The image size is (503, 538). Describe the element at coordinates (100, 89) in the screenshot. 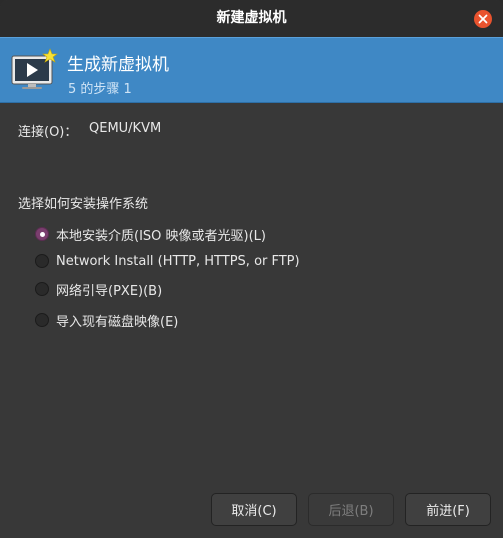

I see `wizard-step: 5 的步骤 1` at that location.